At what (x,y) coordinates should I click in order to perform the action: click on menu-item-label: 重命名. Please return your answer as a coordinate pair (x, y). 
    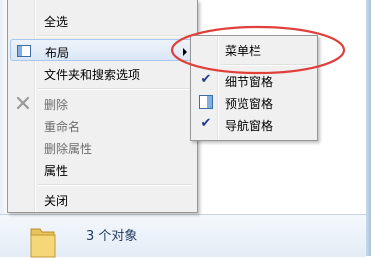
    Looking at the image, I should click on (62, 127).